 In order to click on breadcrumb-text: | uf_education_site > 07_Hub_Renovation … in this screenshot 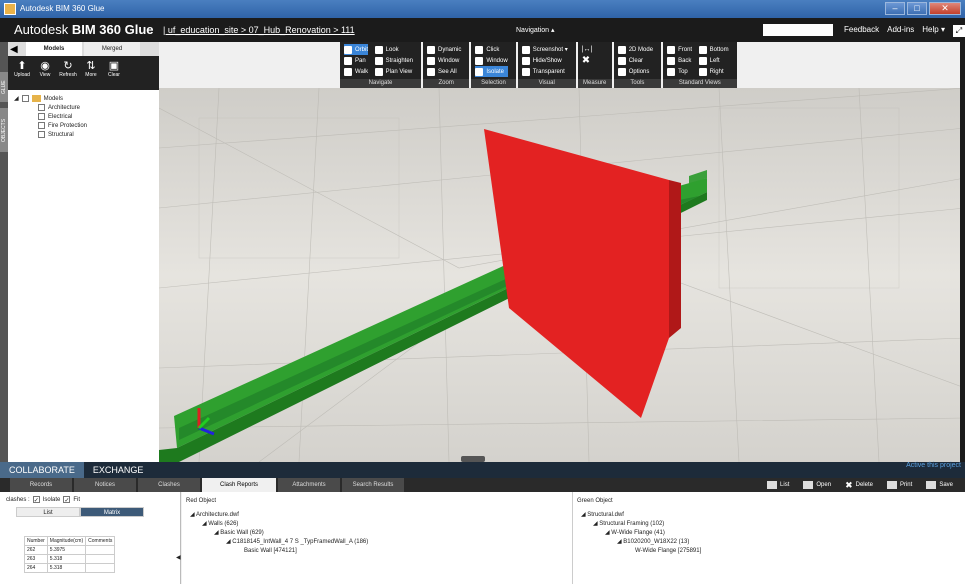, I will do `click(259, 30)`.